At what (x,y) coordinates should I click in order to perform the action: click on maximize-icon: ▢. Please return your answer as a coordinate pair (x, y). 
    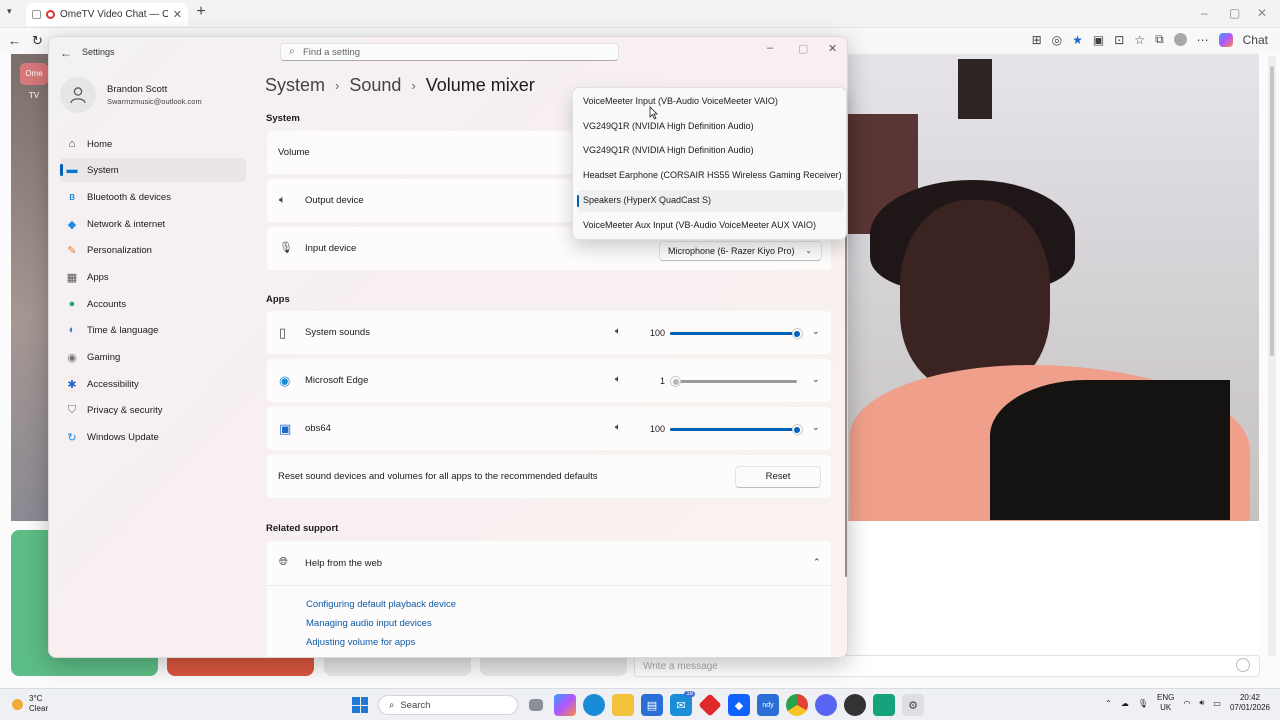
    Looking at the image, I should click on (1234, 13).